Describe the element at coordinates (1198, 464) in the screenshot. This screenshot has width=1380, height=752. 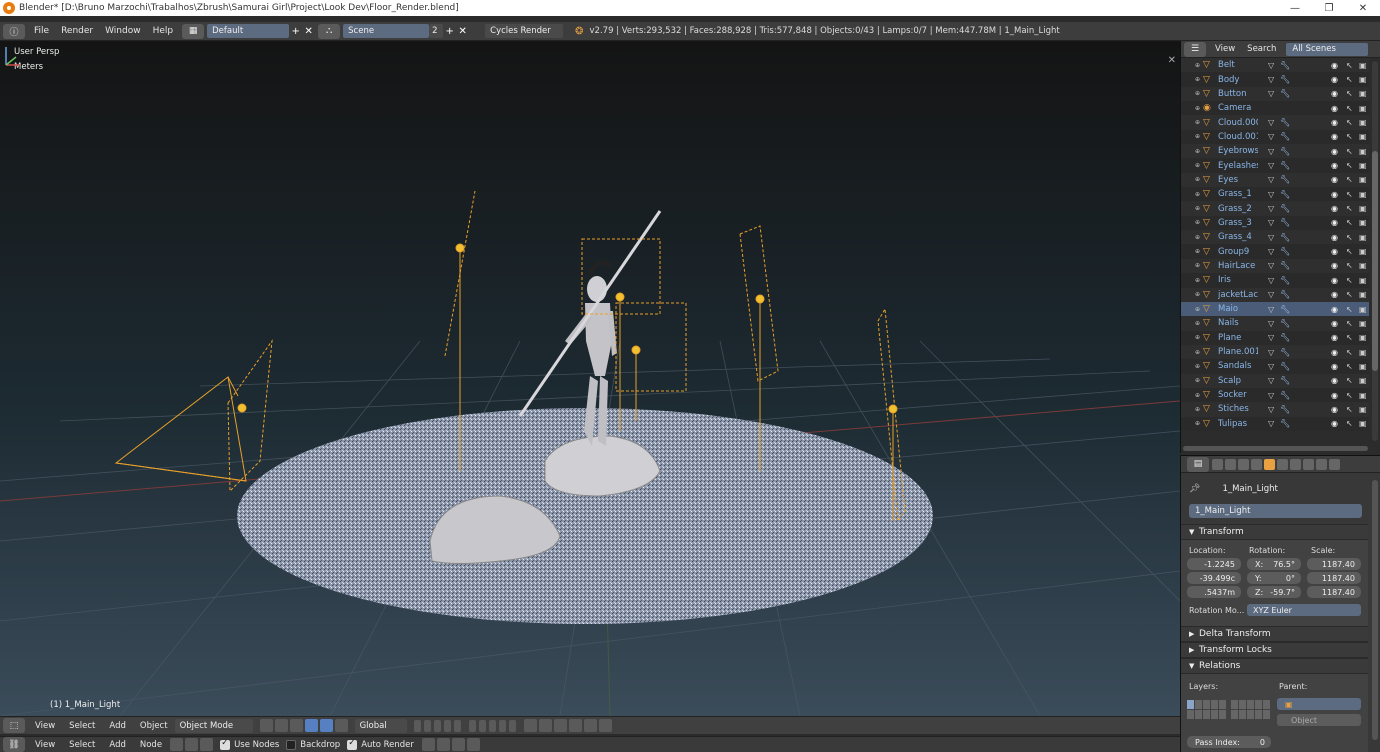
I see `editor-type-properties-icon: ▤` at that location.